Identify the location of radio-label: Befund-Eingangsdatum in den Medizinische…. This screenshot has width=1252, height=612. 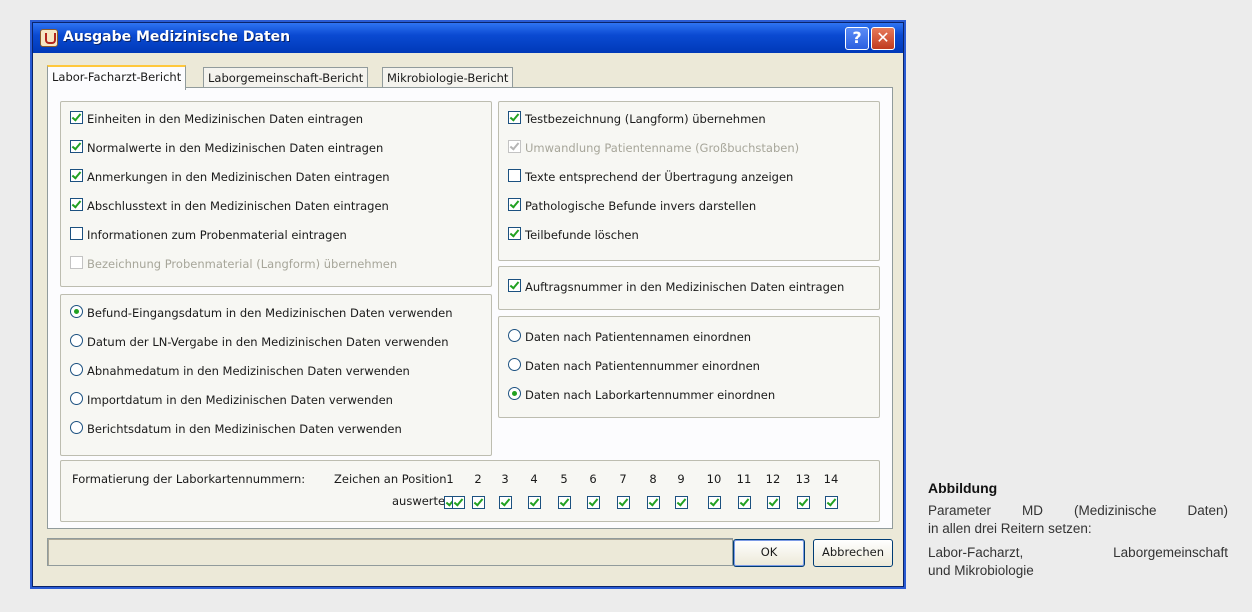
(270, 313).